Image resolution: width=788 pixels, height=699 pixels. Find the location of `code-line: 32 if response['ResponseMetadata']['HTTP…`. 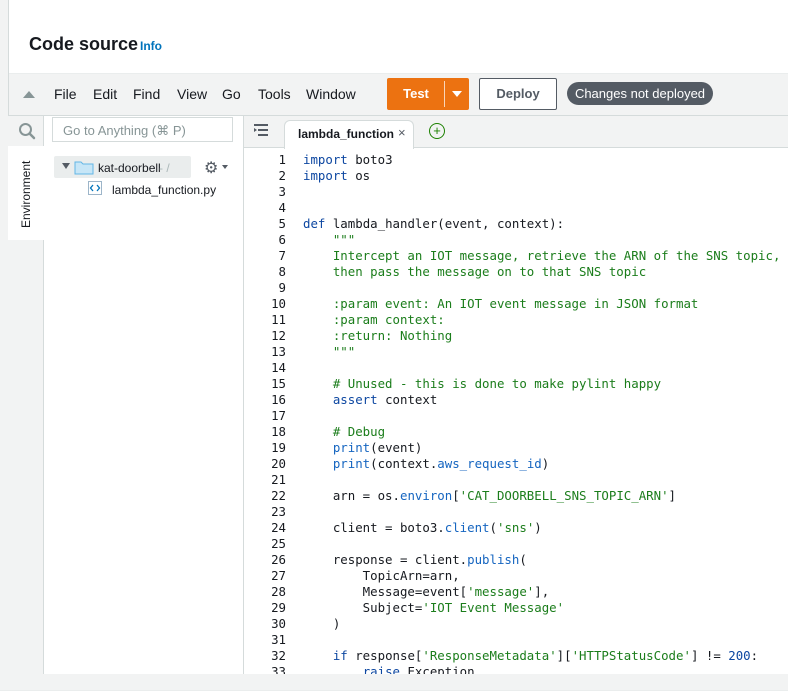

code-line: 32 if response['ResponseMetadata']['HTTP… is located at coordinates (516, 656).